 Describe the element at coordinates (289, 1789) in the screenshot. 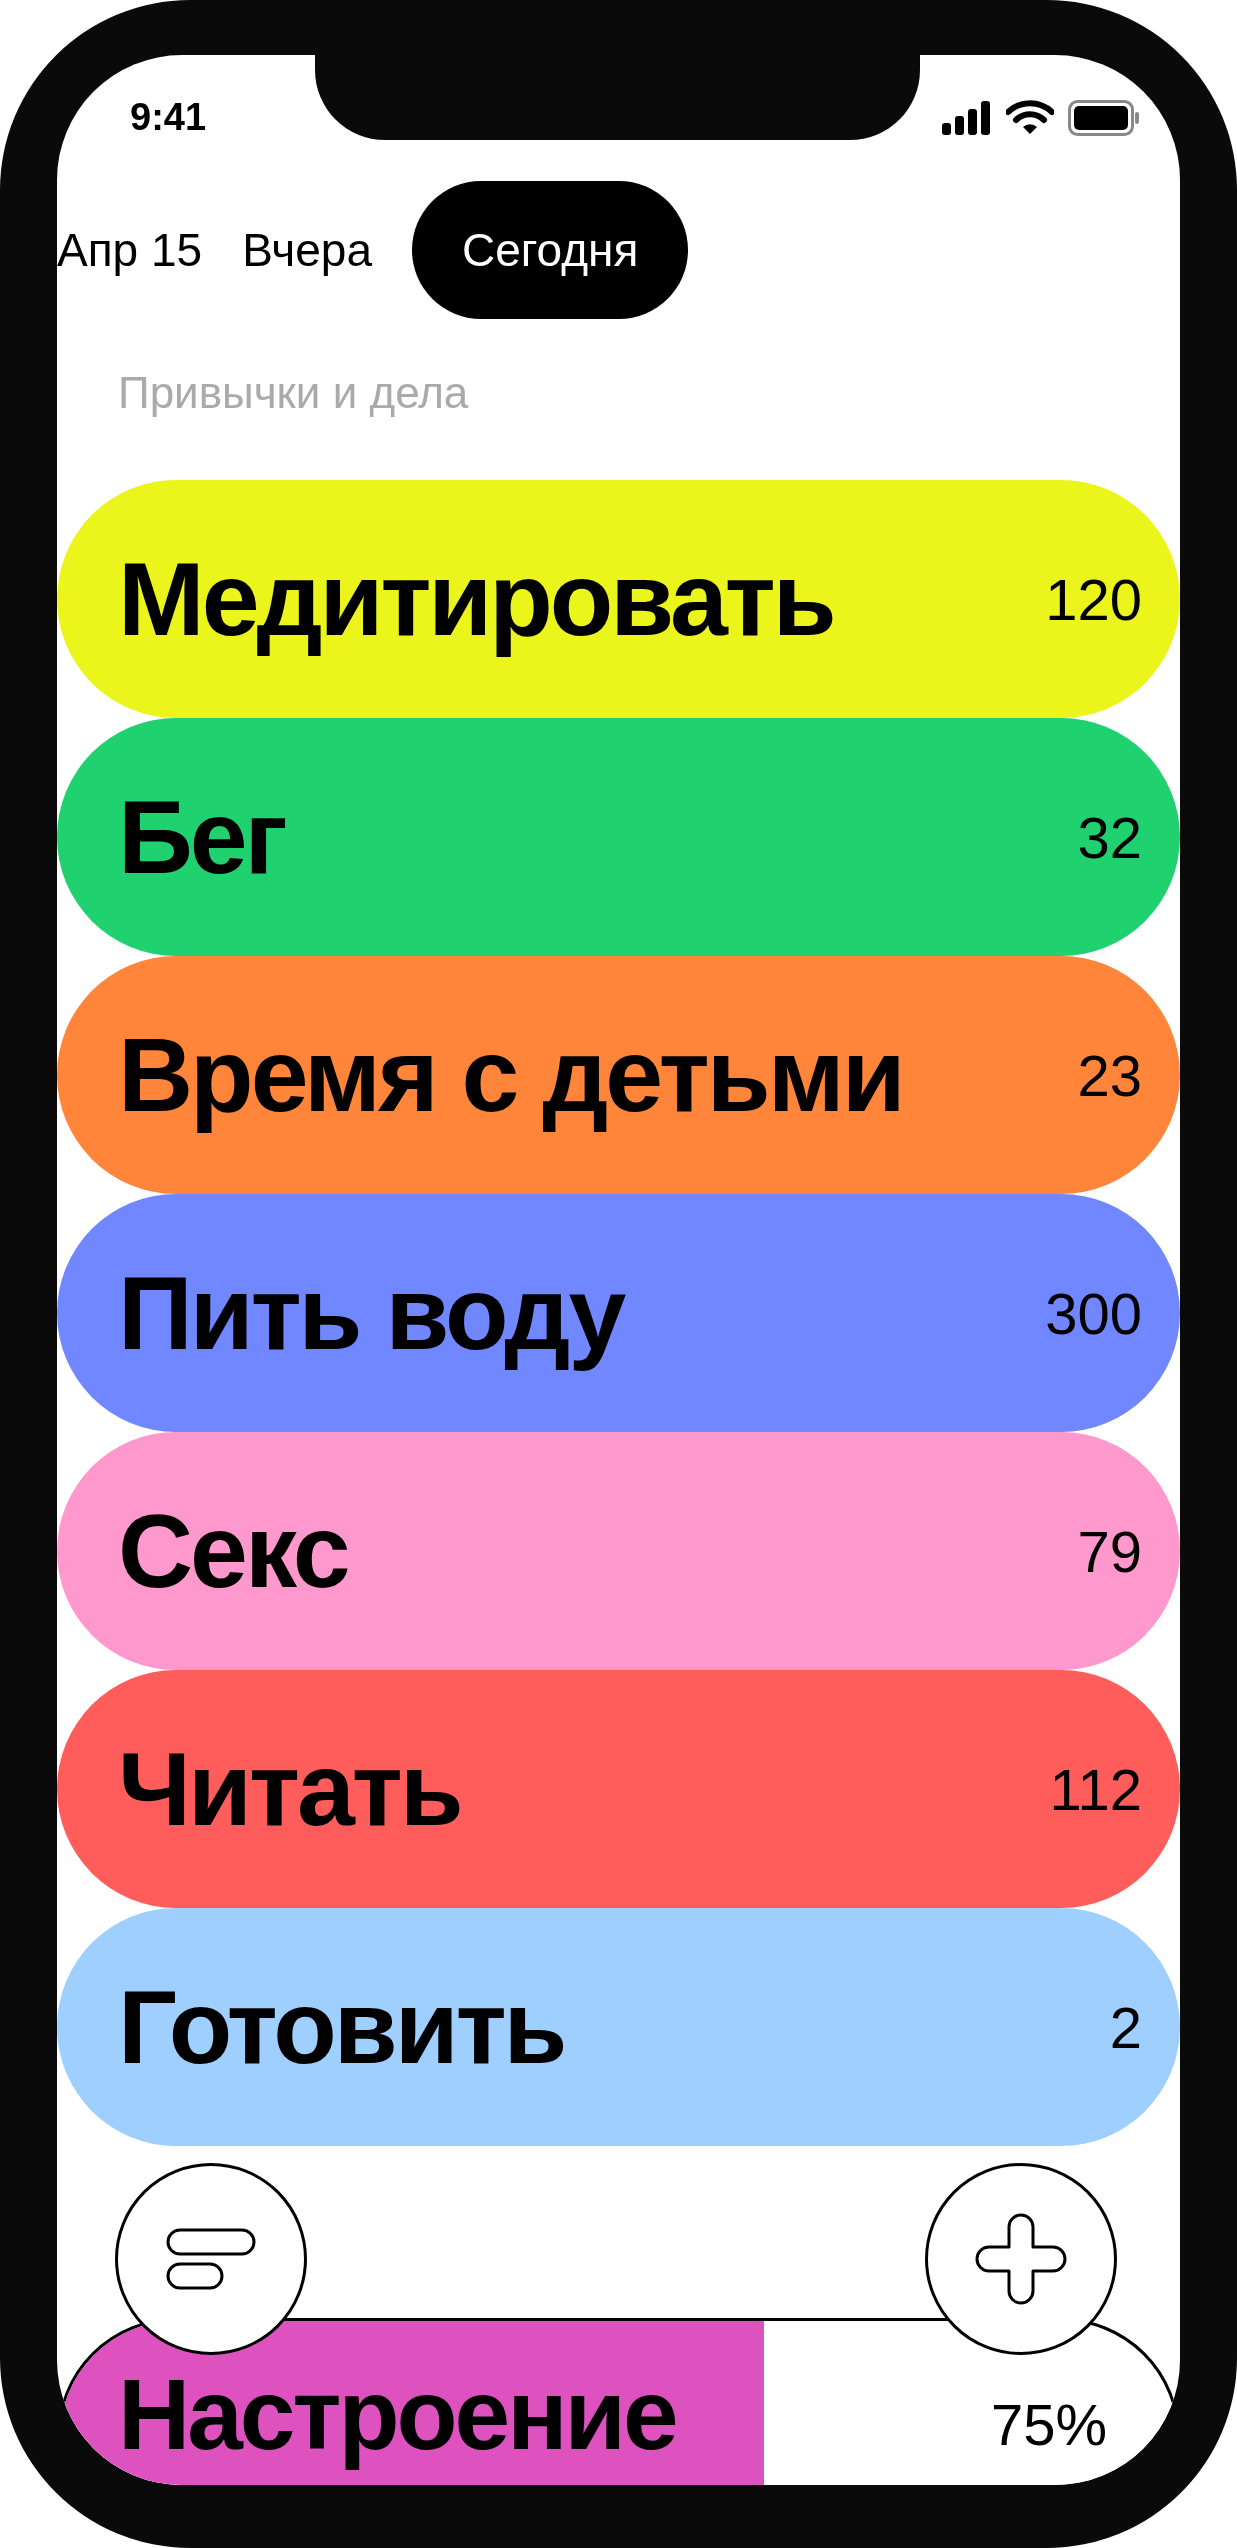

I see `habit-name: Читать` at that location.